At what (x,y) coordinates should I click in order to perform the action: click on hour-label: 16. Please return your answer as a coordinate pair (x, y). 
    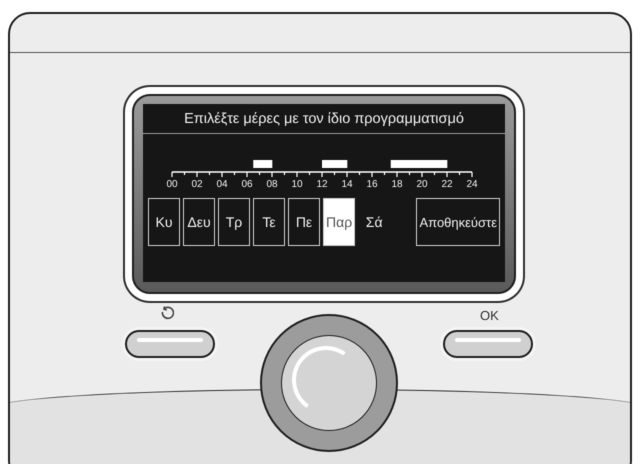
    Looking at the image, I should click on (372, 184).